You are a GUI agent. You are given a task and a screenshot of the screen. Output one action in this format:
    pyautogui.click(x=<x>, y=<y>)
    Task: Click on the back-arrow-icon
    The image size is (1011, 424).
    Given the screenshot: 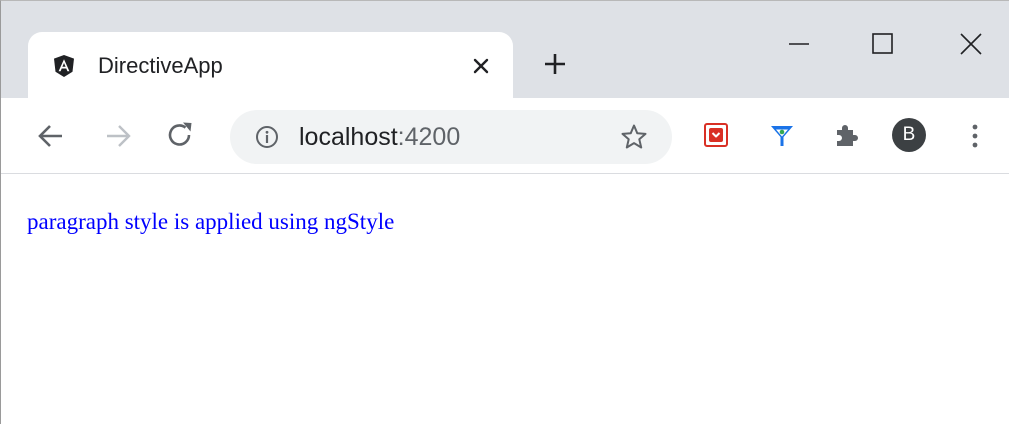 What is the action you would take?
    pyautogui.click(x=51, y=136)
    